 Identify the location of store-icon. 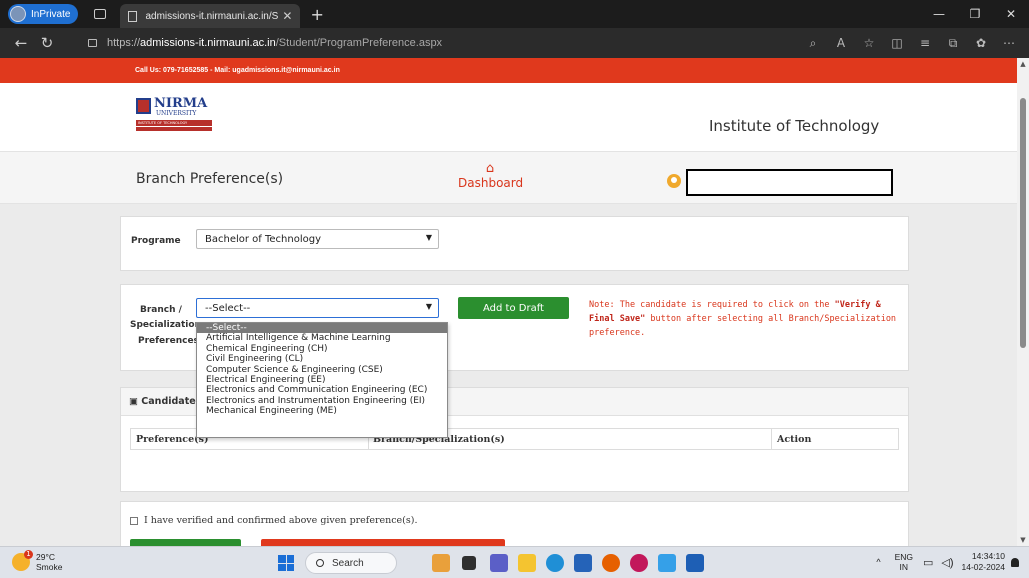
(583, 563).